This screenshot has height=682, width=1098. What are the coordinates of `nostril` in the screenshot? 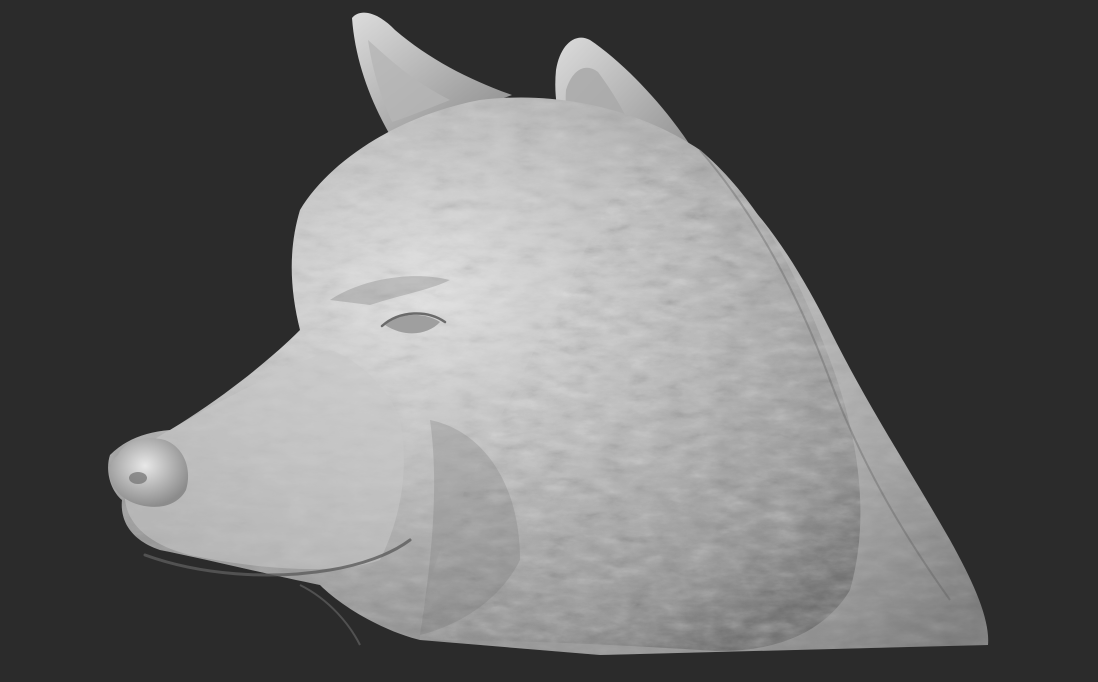 It's located at (138, 478).